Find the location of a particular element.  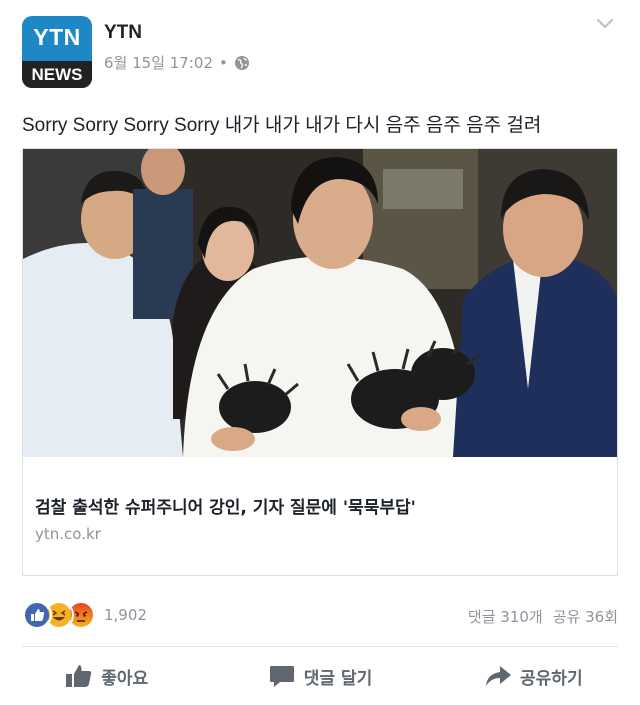

like-button: 좋아요 is located at coordinates (106, 676).